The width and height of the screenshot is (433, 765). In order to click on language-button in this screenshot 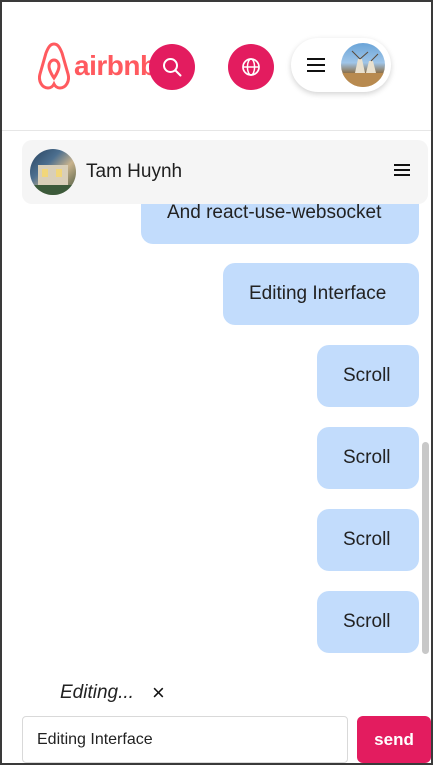, I will do `click(251, 67)`.